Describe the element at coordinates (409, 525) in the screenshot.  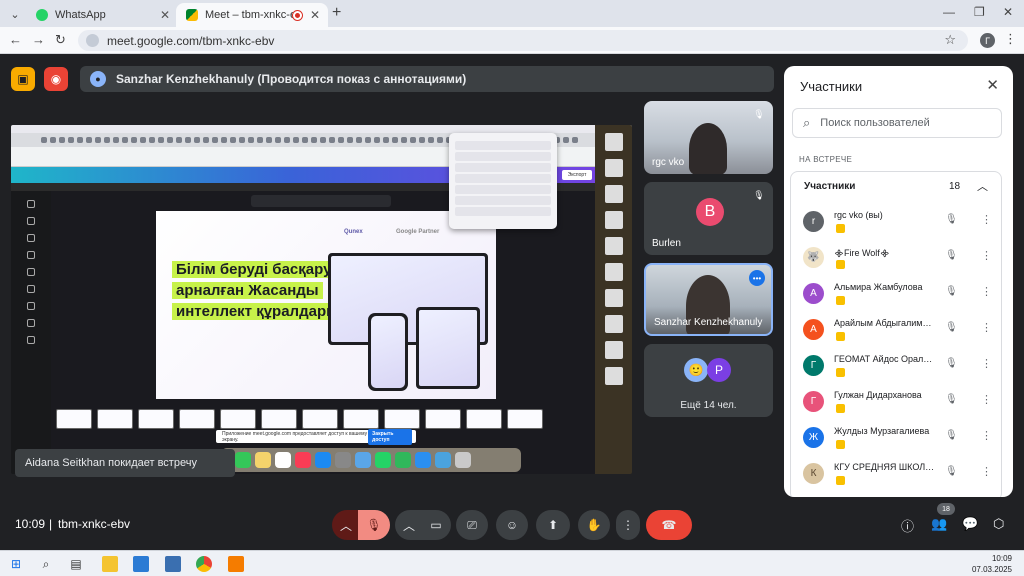
I see `camera-options-chevron-icon: ︿` at that location.